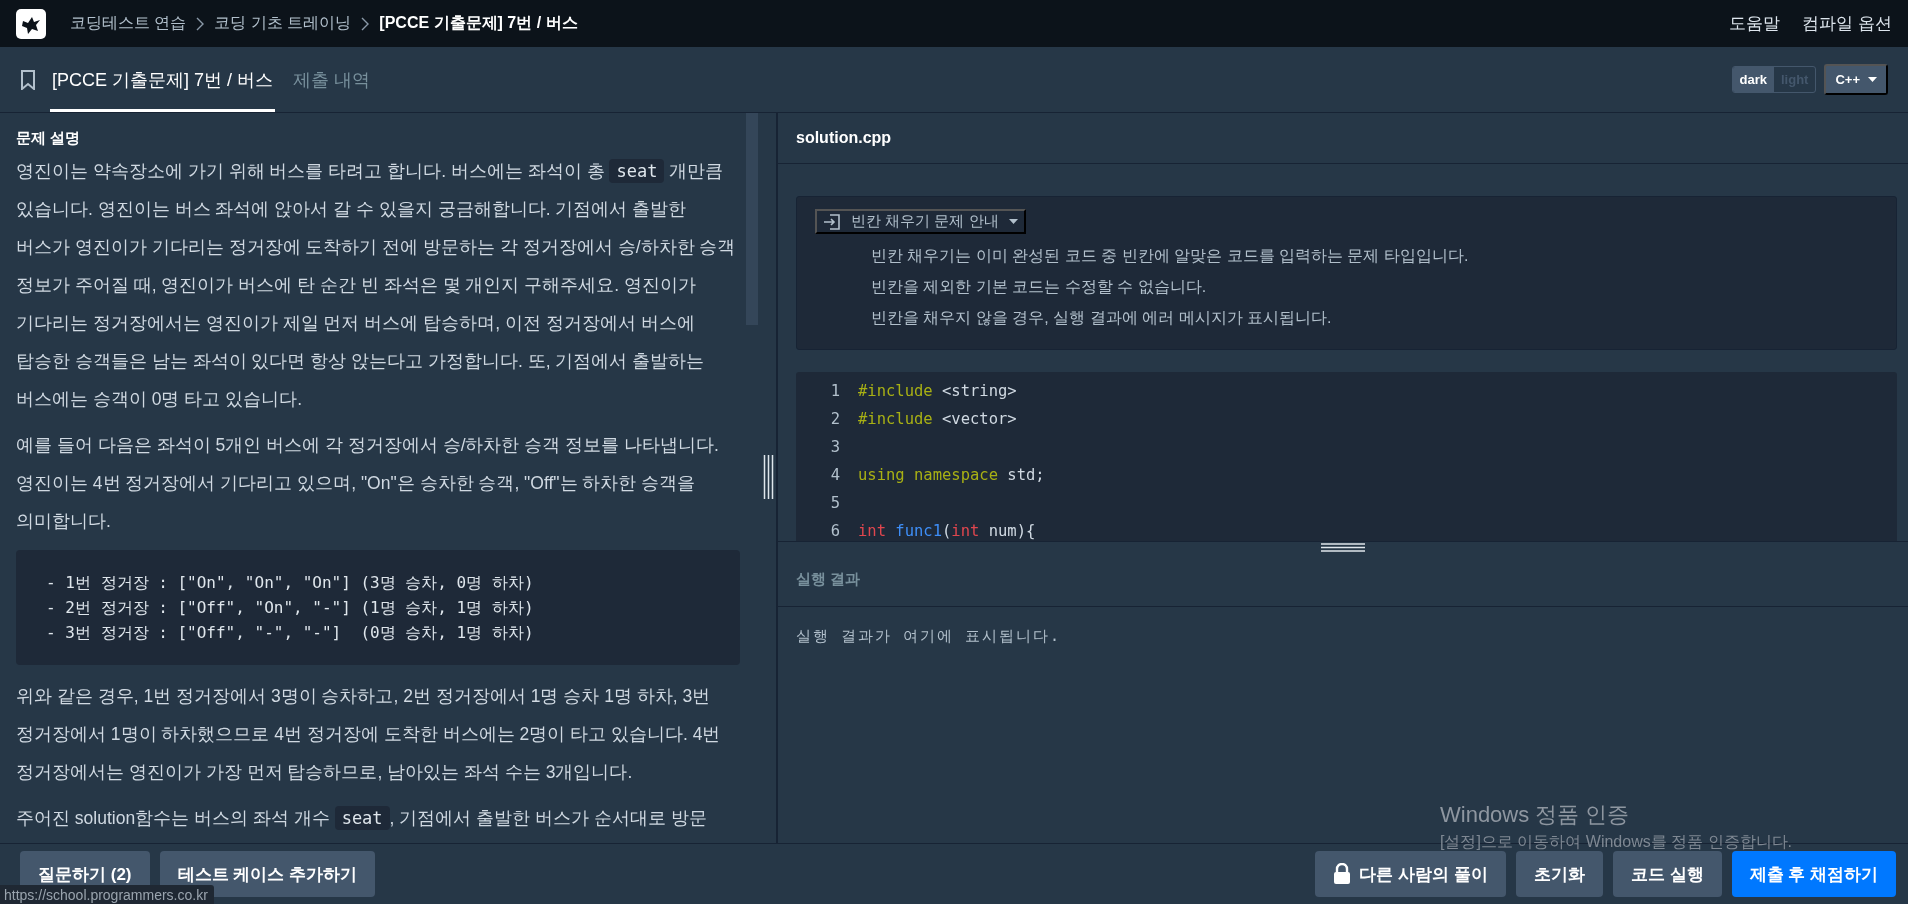 The image size is (1908, 904). What do you see at coordinates (1616, 842) in the screenshot?
I see `activation-notice-text: [설정]으로 이동하여 Windows를 정품 인증합니다.` at bounding box center [1616, 842].